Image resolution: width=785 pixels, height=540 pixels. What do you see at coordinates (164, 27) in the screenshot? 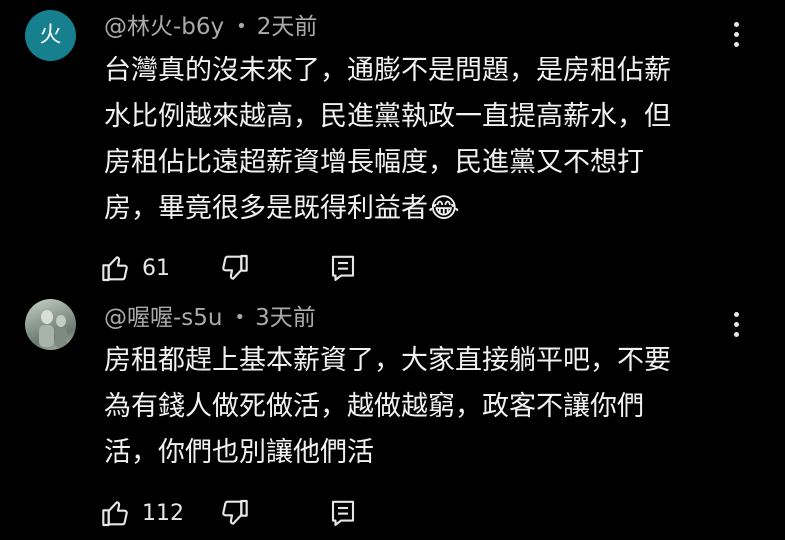
I see `author-name: @林火-b6y` at bounding box center [164, 27].